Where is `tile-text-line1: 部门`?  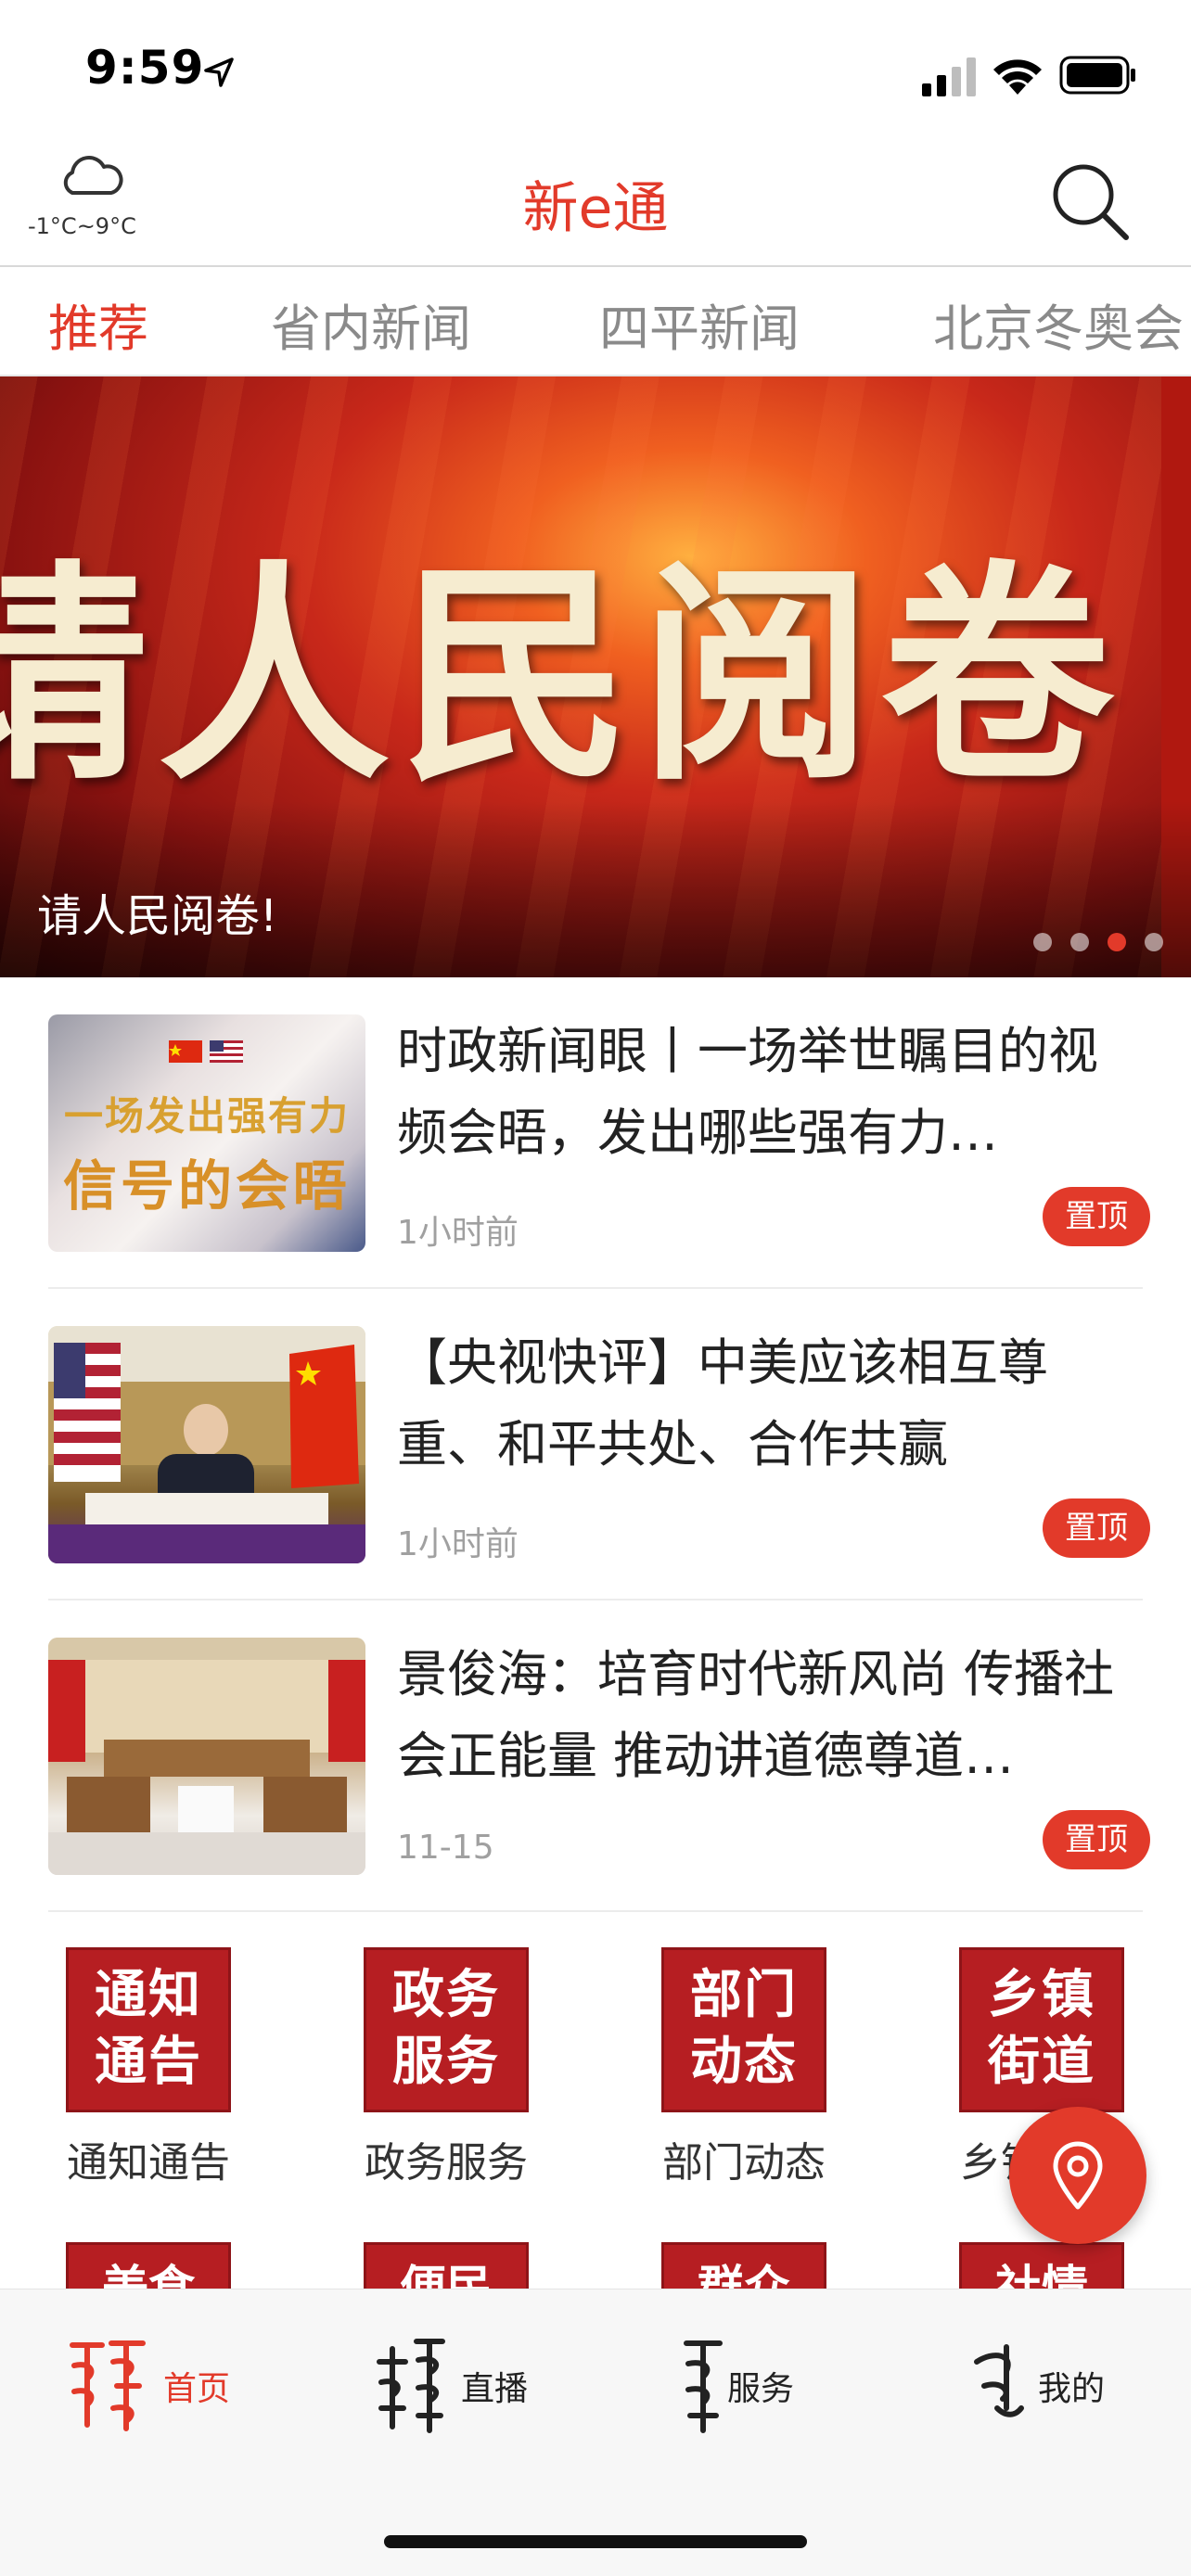
tile-text-line1: 部门 is located at coordinates (744, 1995).